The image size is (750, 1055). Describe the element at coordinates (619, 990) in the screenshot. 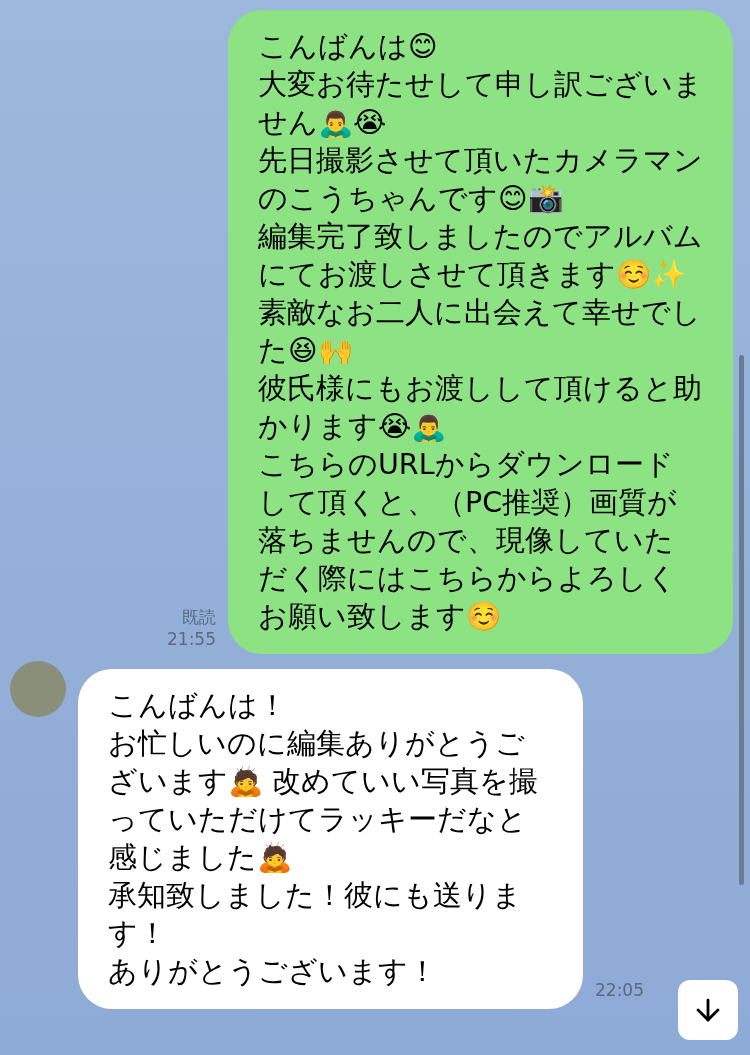

I see `message-time: 22:05` at that location.